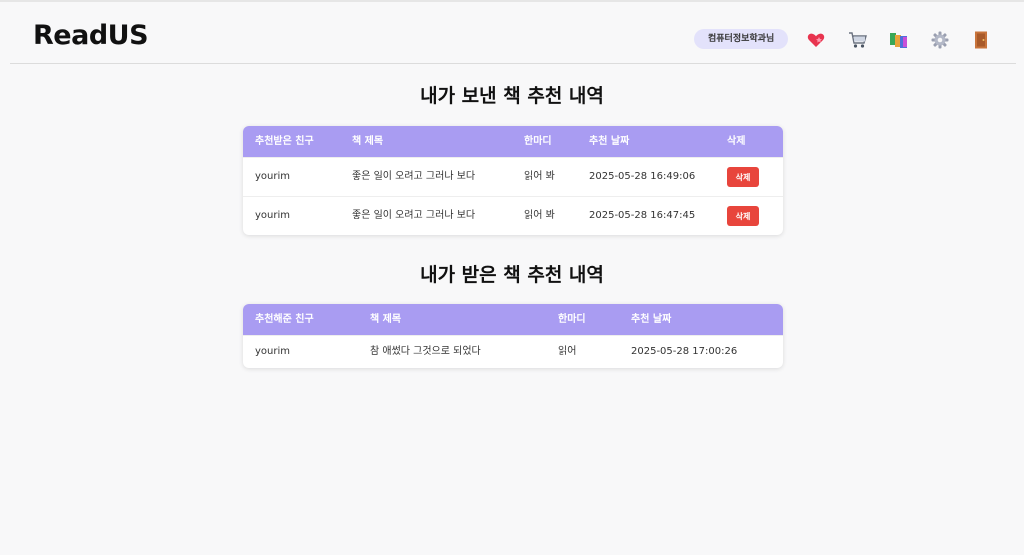  What do you see at coordinates (513, 63) in the screenshot?
I see `header-divider` at bounding box center [513, 63].